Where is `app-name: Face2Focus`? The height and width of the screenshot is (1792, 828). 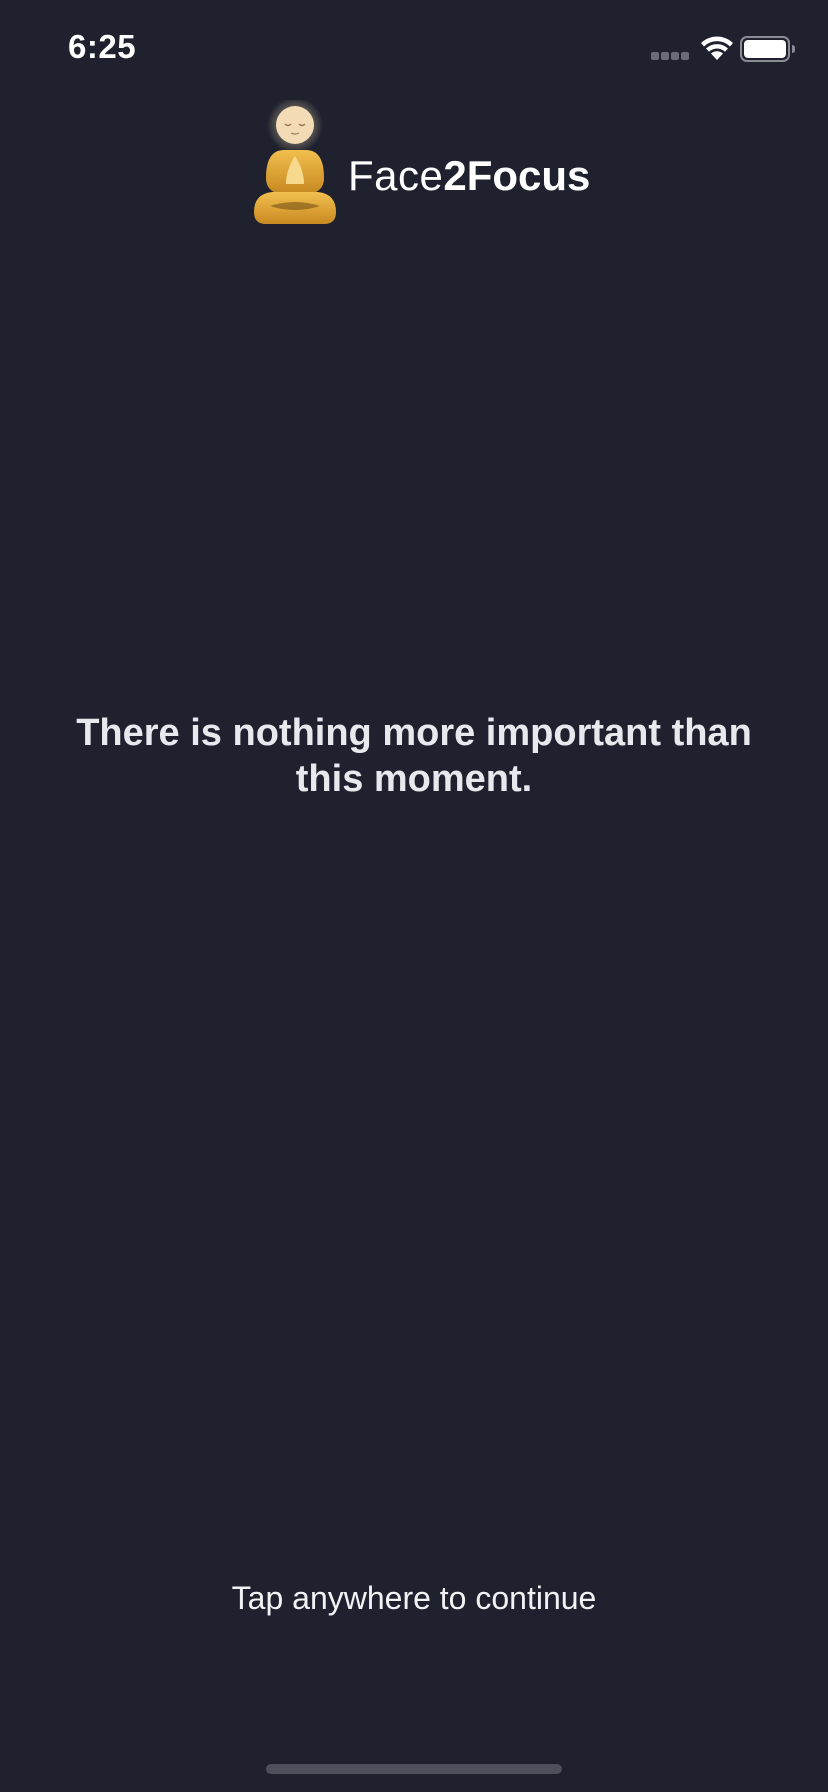 app-name: Face2Focus is located at coordinates (469, 176).